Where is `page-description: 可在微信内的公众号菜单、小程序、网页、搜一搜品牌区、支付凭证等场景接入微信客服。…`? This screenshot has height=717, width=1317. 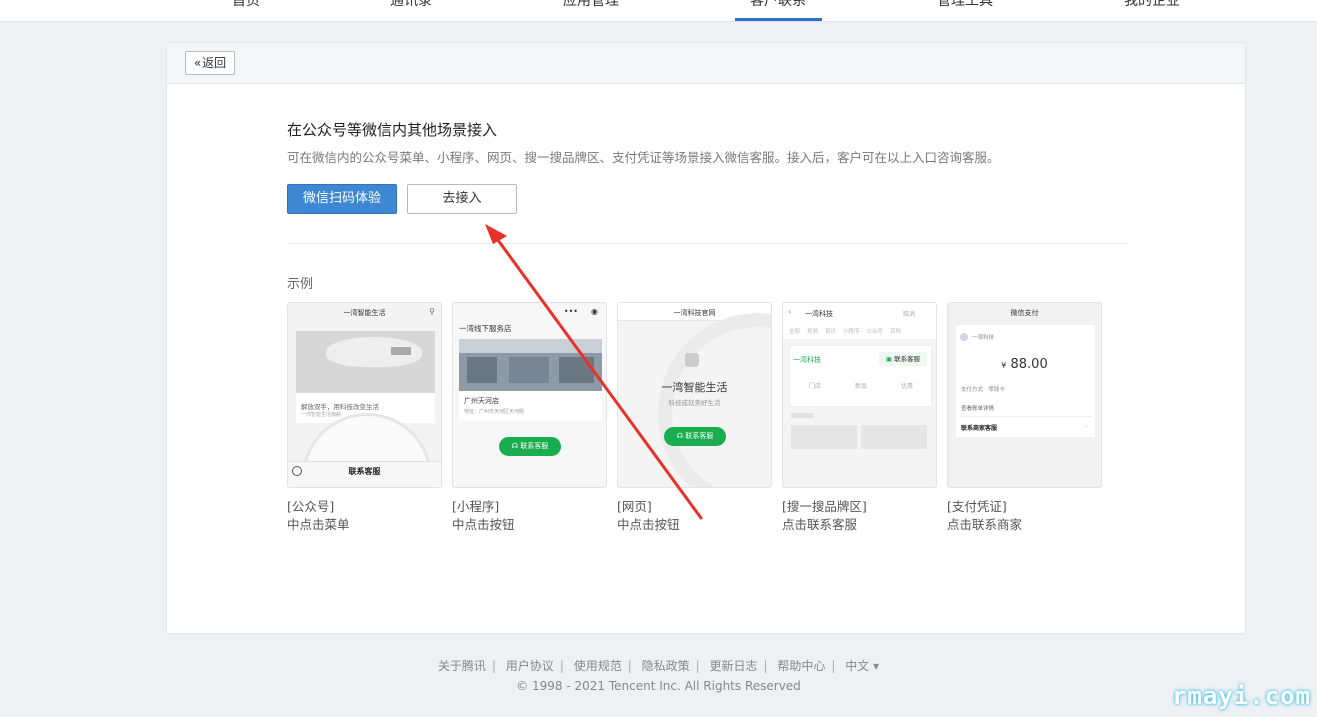
page-description: 可在微信内的公众号菜单、小程序、网页、搜一搜品牌区、支付凭证等场景接入微信客服。… is located at coordinates (643, 157).